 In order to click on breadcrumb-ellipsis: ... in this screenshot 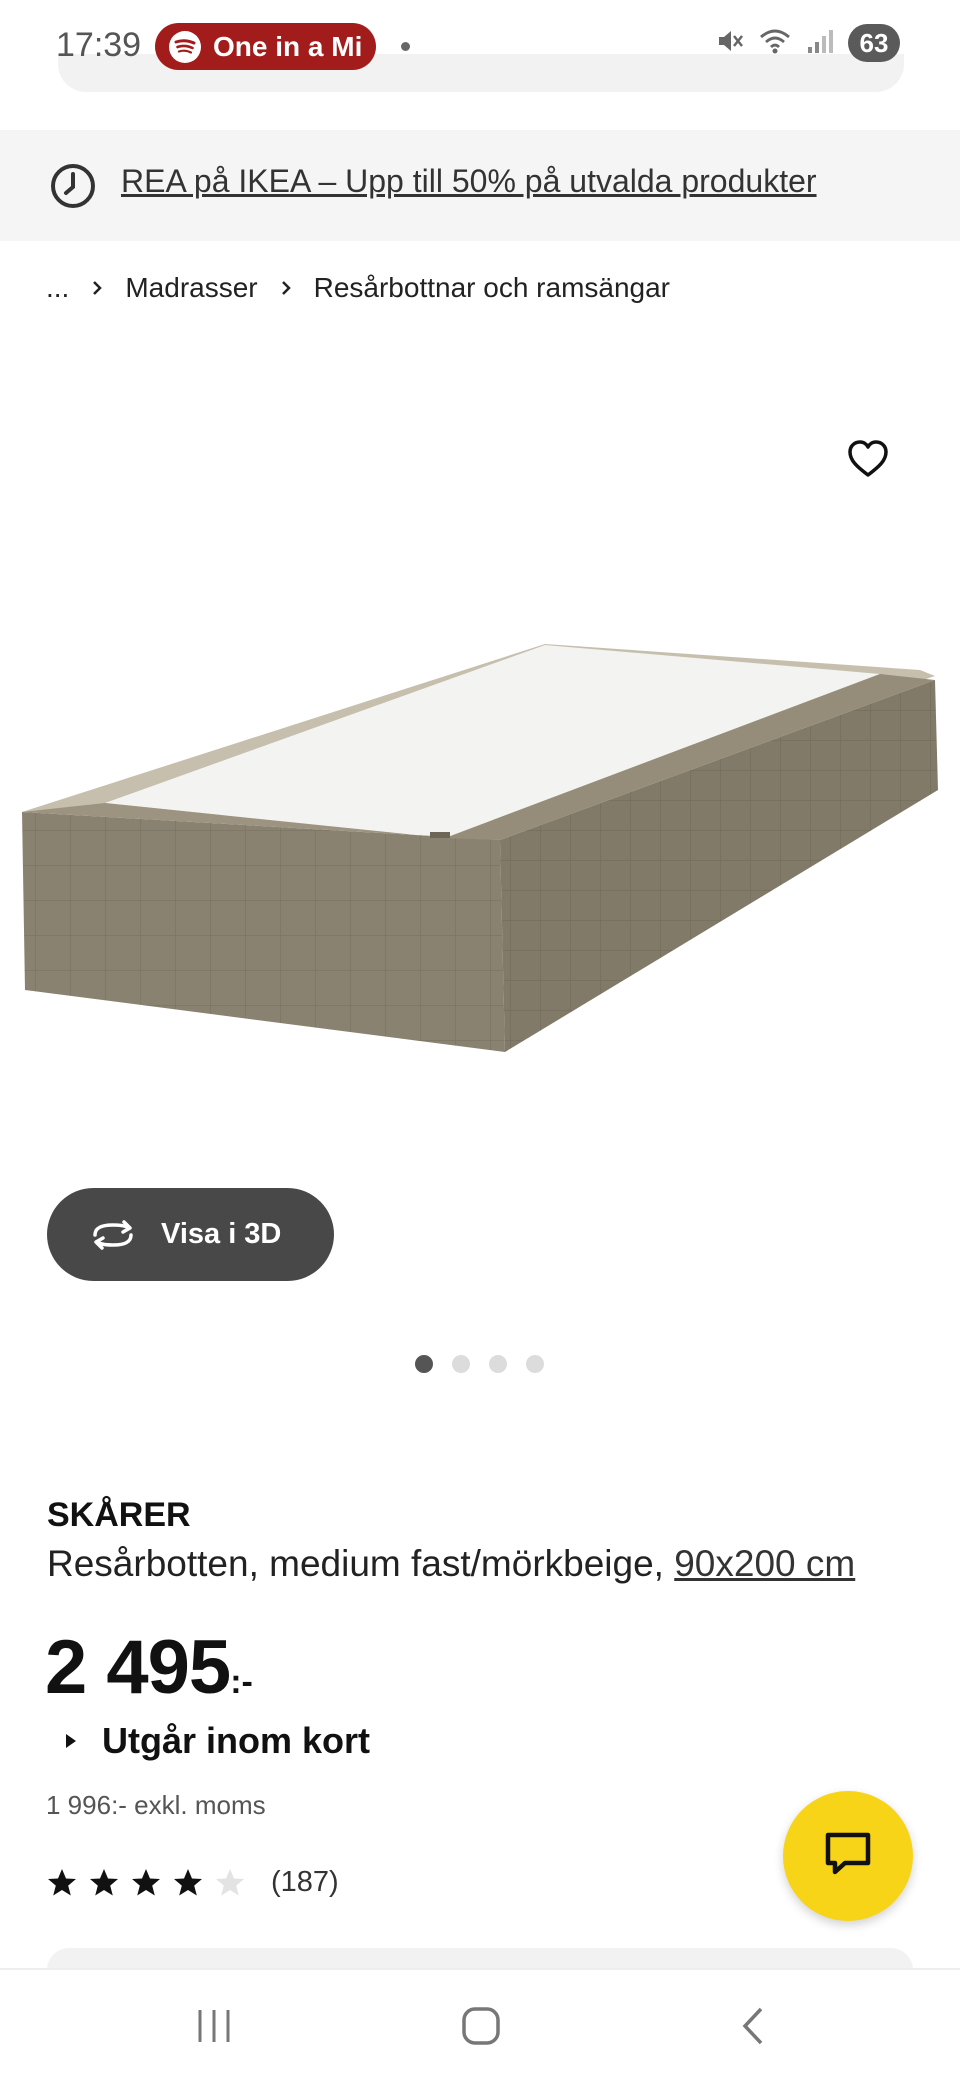, I will do `click(57, 288)`.